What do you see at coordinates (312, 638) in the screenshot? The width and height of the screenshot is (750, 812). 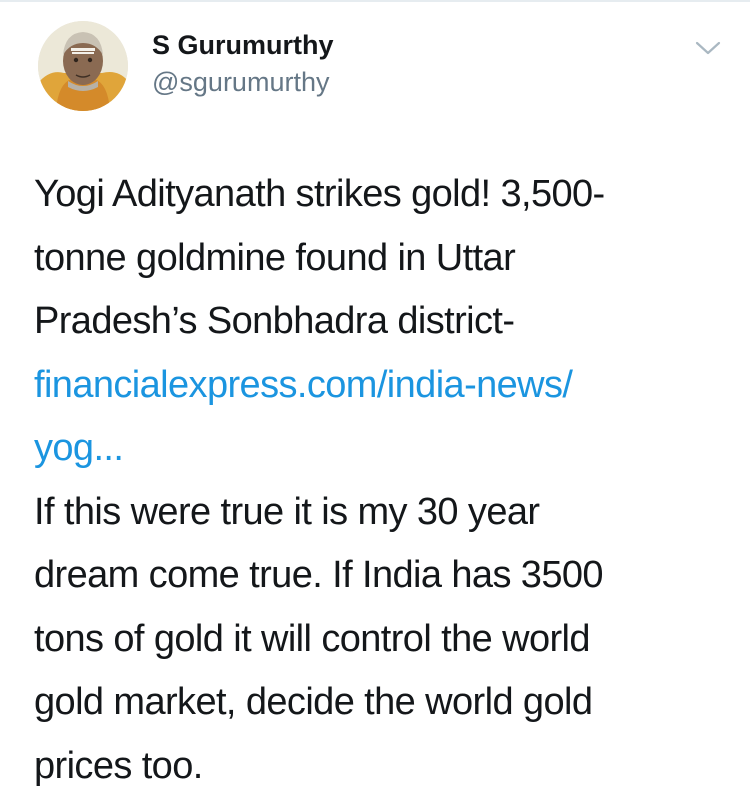 I see `tweet-comment-line: tons of gold it will control the world` at bounding box center [312, 638].